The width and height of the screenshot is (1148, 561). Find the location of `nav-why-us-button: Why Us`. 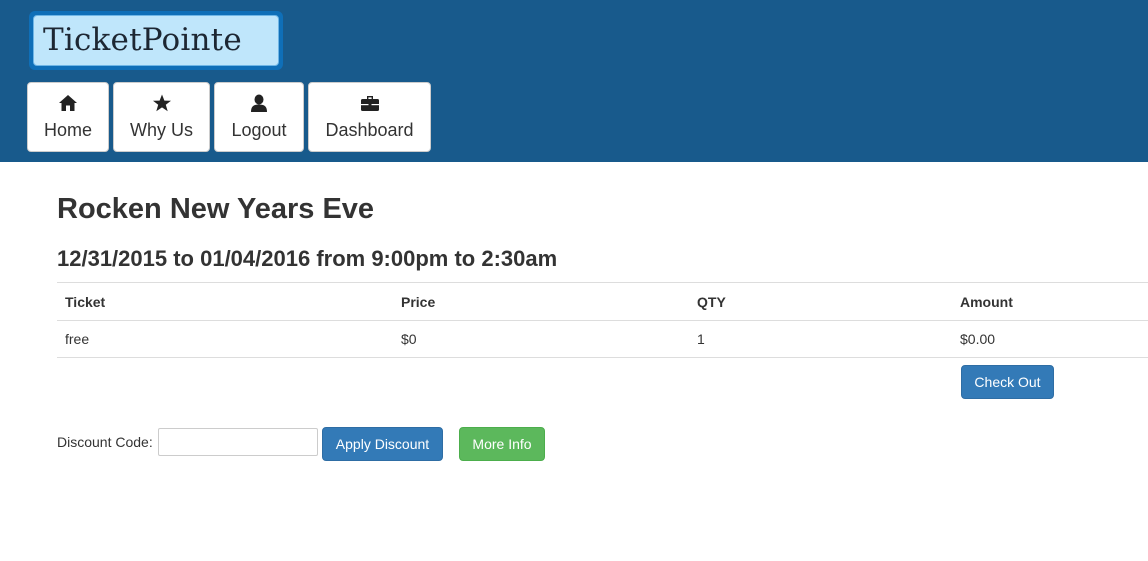

nav-why-us-button: Why Us is located at coordinates (161, 117).